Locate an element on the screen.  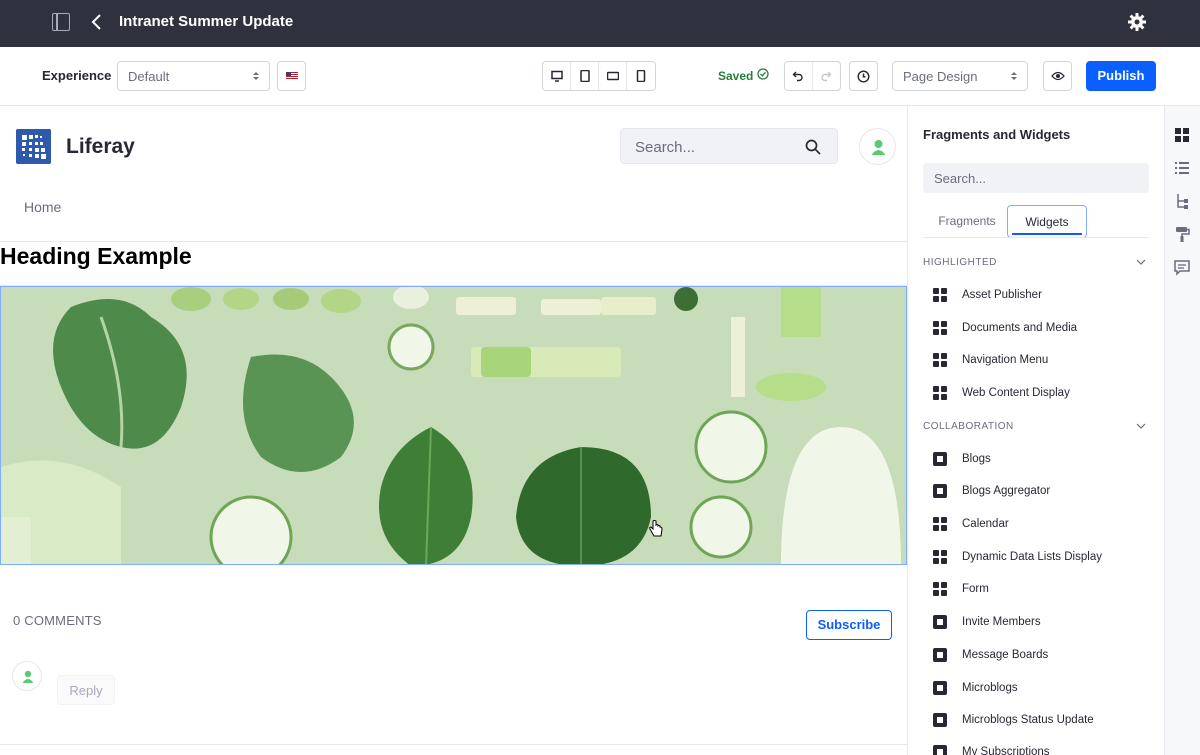
page-mode-value: Page Design is located at coordinates (940, 76).